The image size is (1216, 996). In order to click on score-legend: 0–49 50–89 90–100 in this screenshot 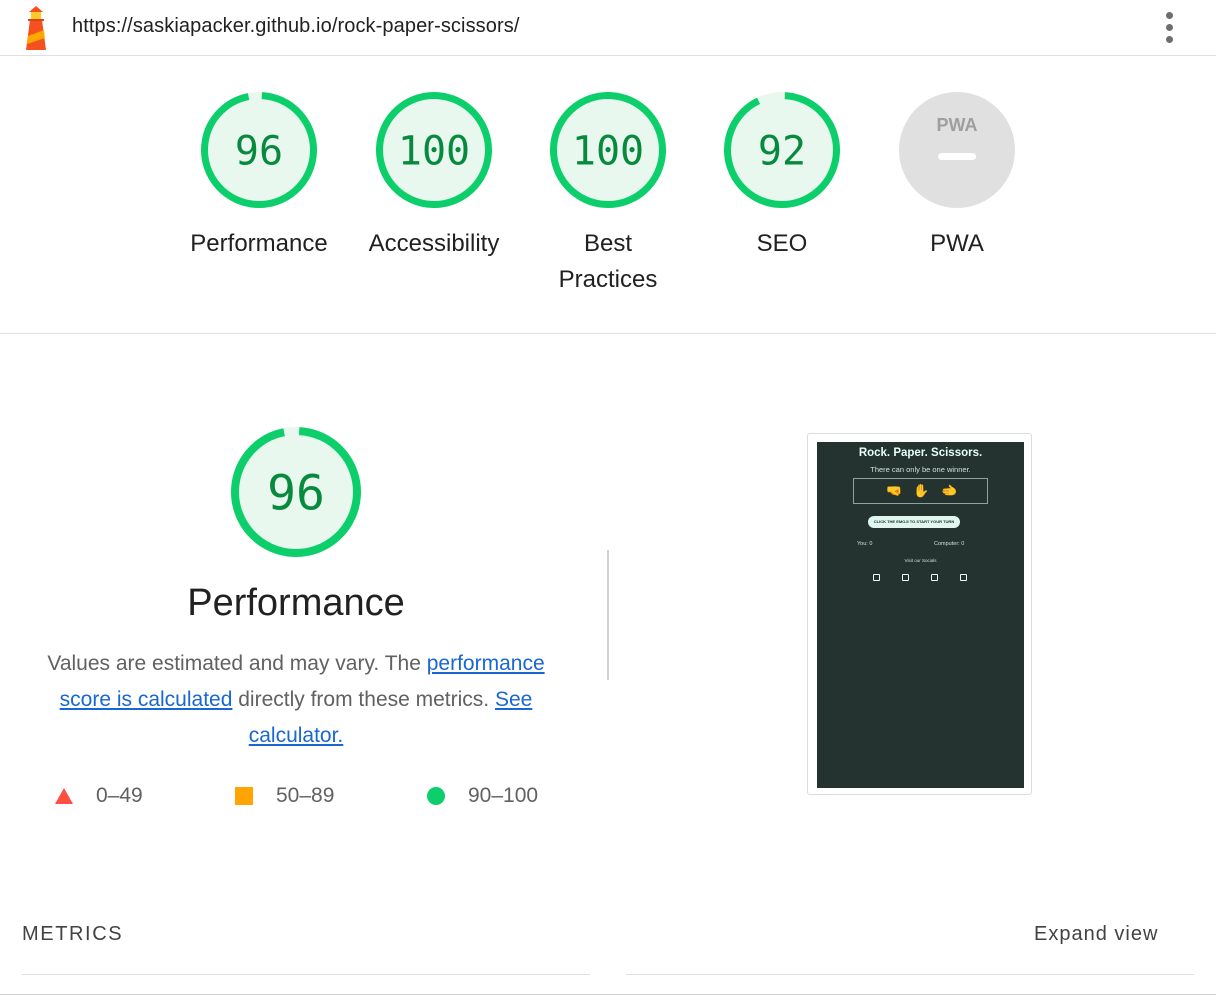, I will do `click(296, 799)`.